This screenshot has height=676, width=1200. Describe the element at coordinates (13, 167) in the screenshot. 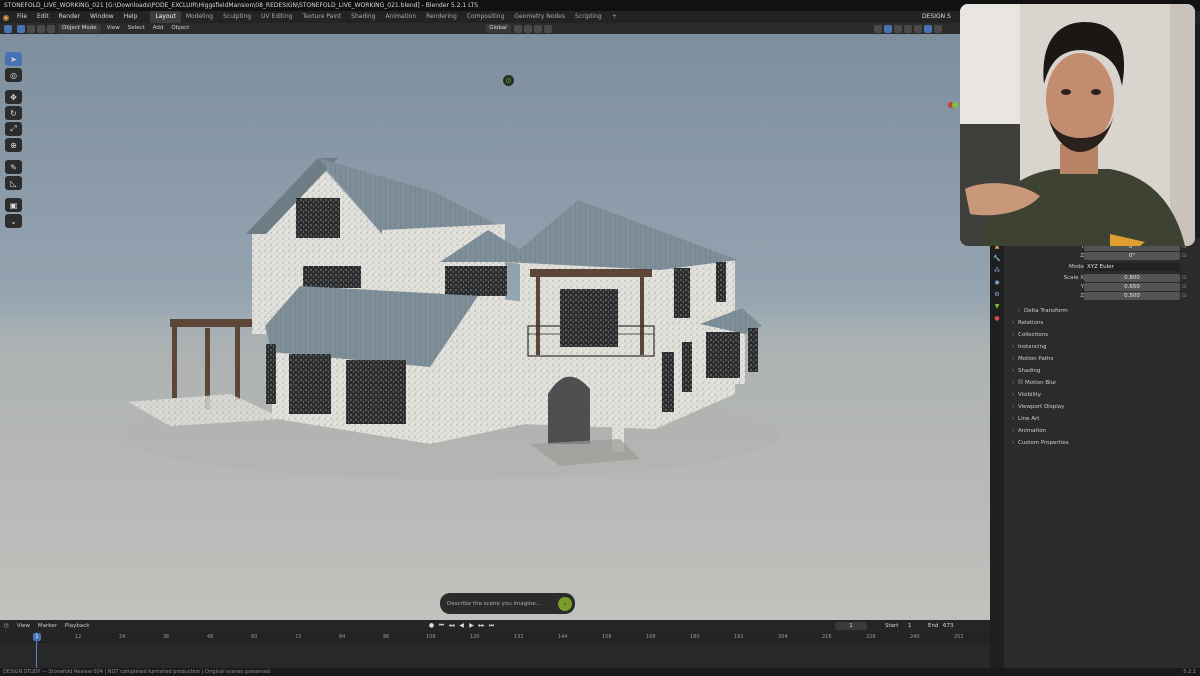

I see `annotate-tool-icon: ✎` at that location.